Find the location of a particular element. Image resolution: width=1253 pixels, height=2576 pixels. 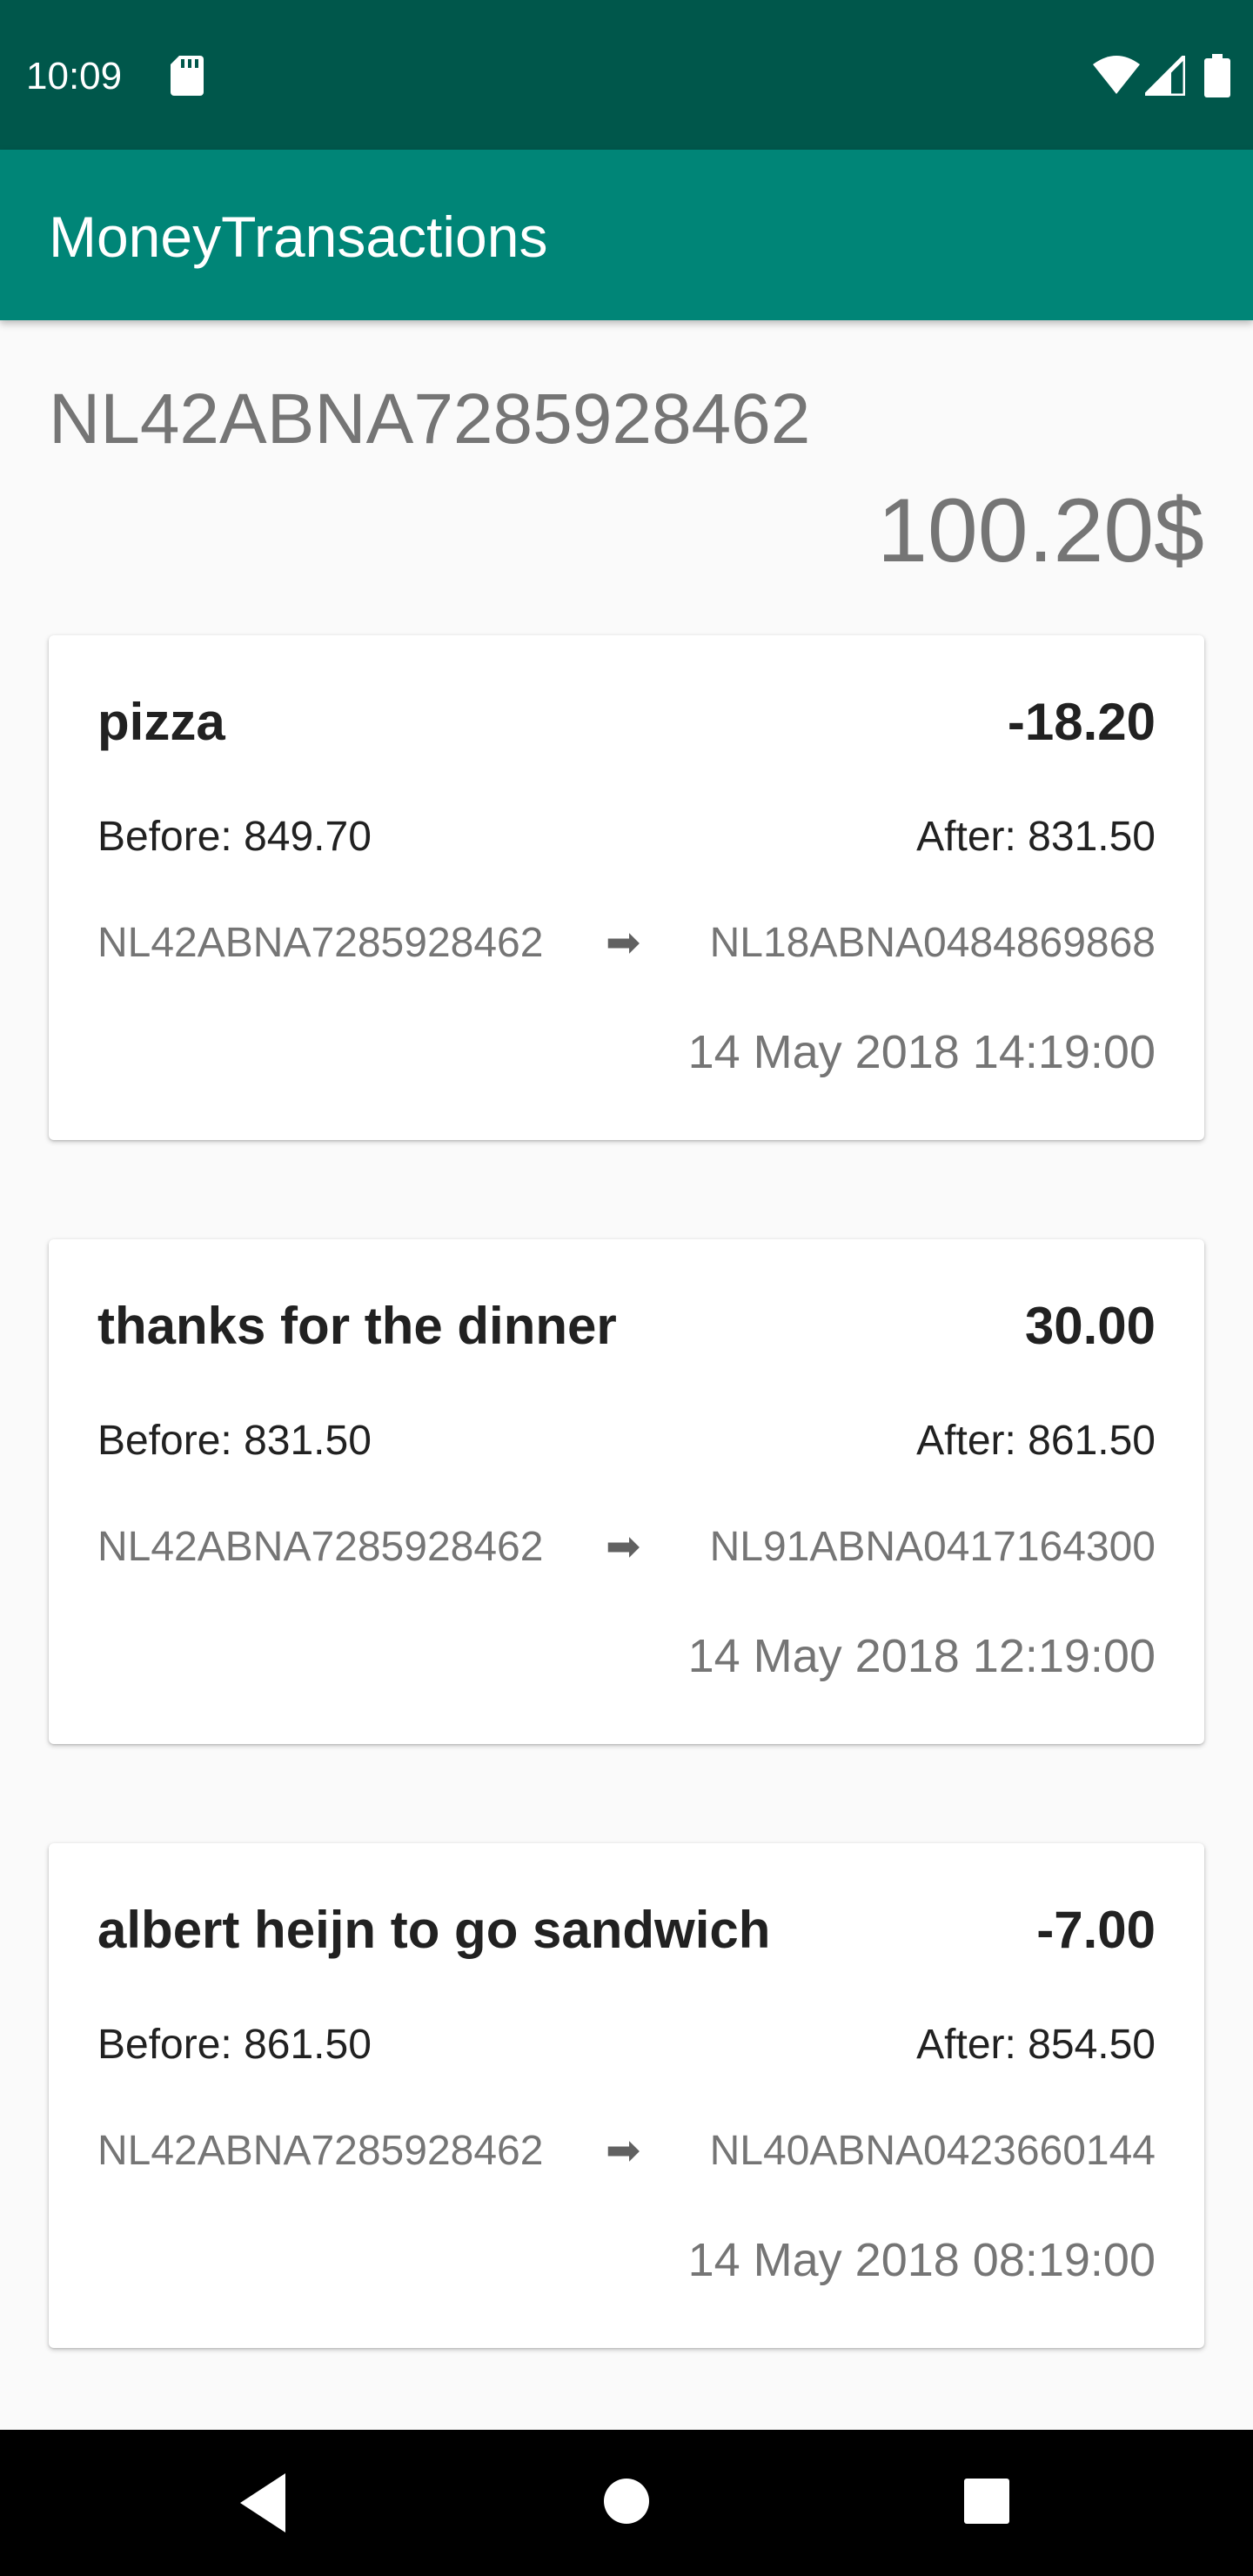

balance-after: After: 831.50 is located at coordinates (1036, 837).